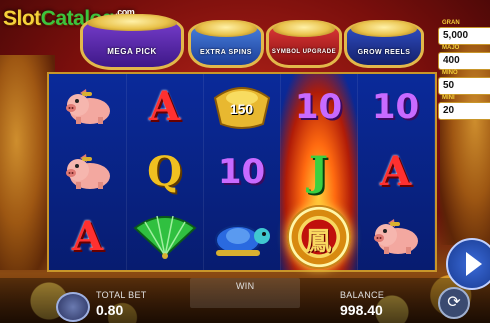  What do you see at coordinates (362, 295) in the screenshot?
I see `balance-label: BALANCE` at bounding box center [362, 295].